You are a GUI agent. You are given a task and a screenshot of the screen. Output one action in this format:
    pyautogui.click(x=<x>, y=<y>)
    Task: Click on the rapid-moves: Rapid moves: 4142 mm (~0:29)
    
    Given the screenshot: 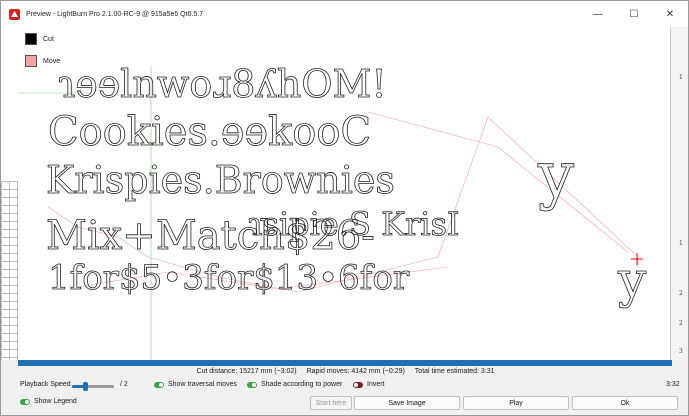 What is the action you would take?
    pyautogui.click(x=355, y=371)
    